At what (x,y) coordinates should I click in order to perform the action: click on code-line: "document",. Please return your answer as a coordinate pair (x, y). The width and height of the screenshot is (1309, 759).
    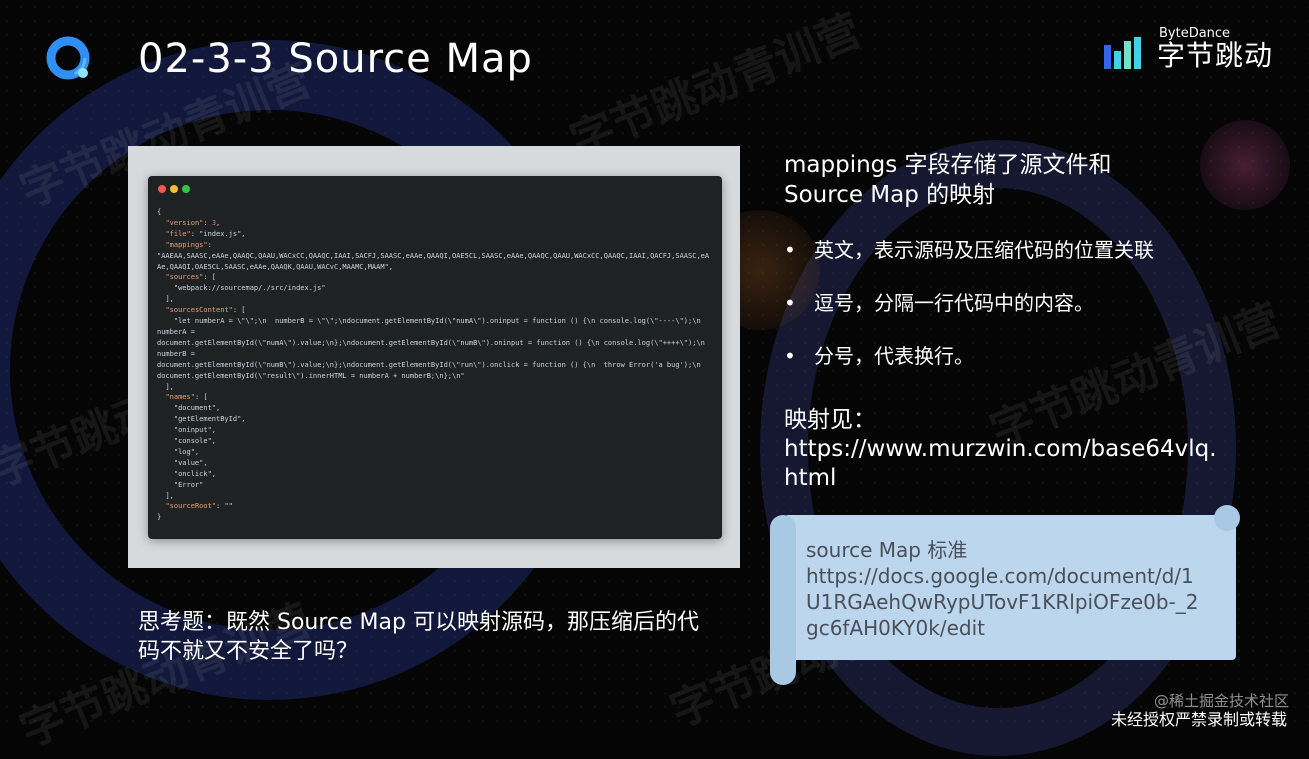
    Looking at the image, I should click on (189, 408).